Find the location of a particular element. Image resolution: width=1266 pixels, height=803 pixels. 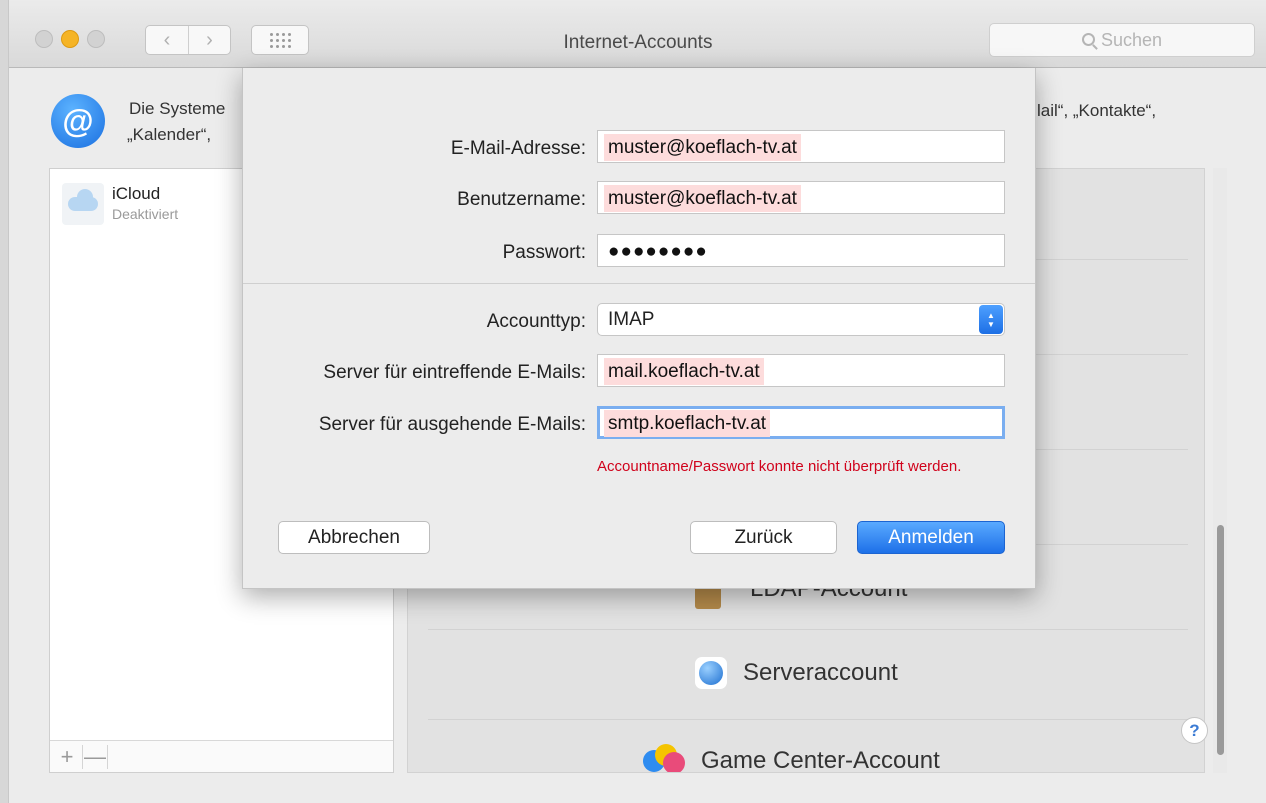

accounts-list-toolbar: + — is located at coordinates (221, 756).